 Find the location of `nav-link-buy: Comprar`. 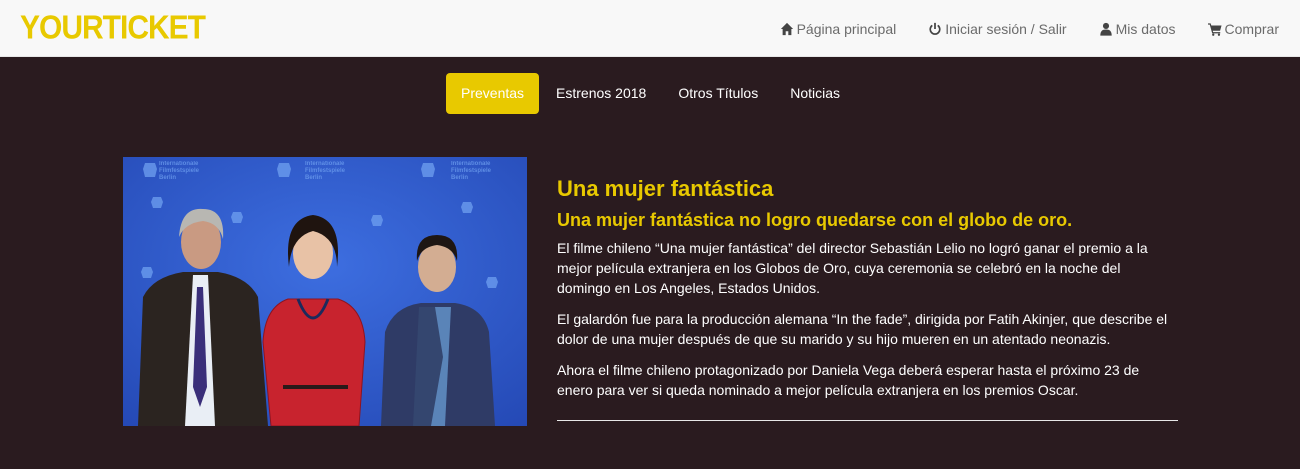

nav-link-buy: Comprar is located at coordinates (1243, 28).